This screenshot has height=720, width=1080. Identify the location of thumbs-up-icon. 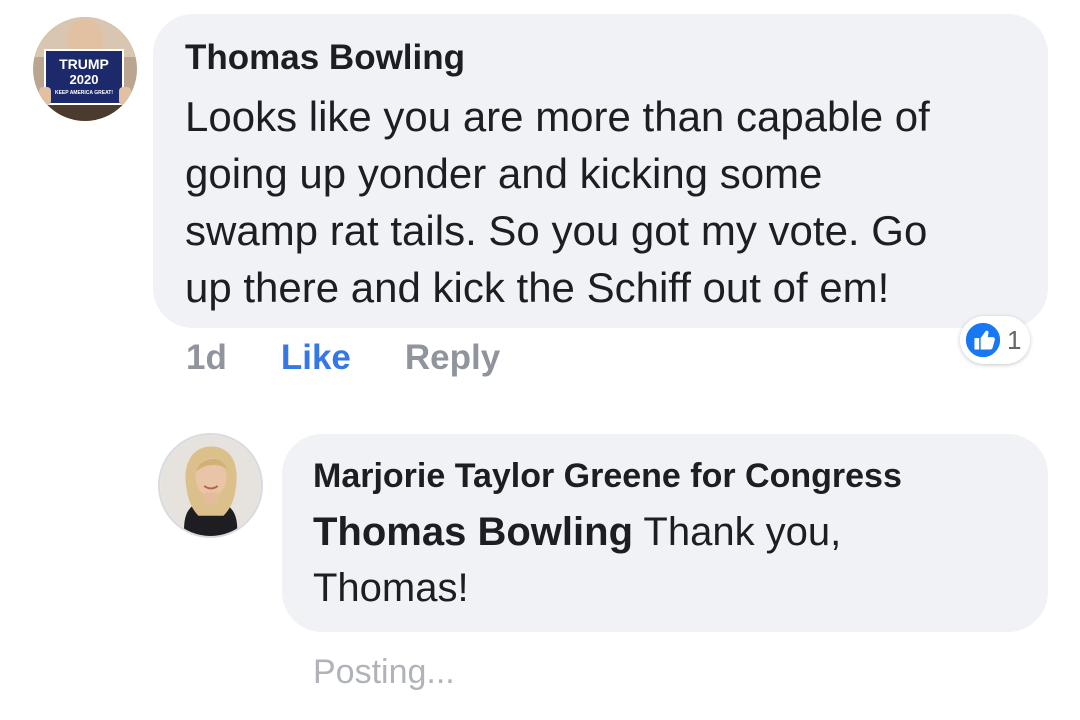
(983, 340).